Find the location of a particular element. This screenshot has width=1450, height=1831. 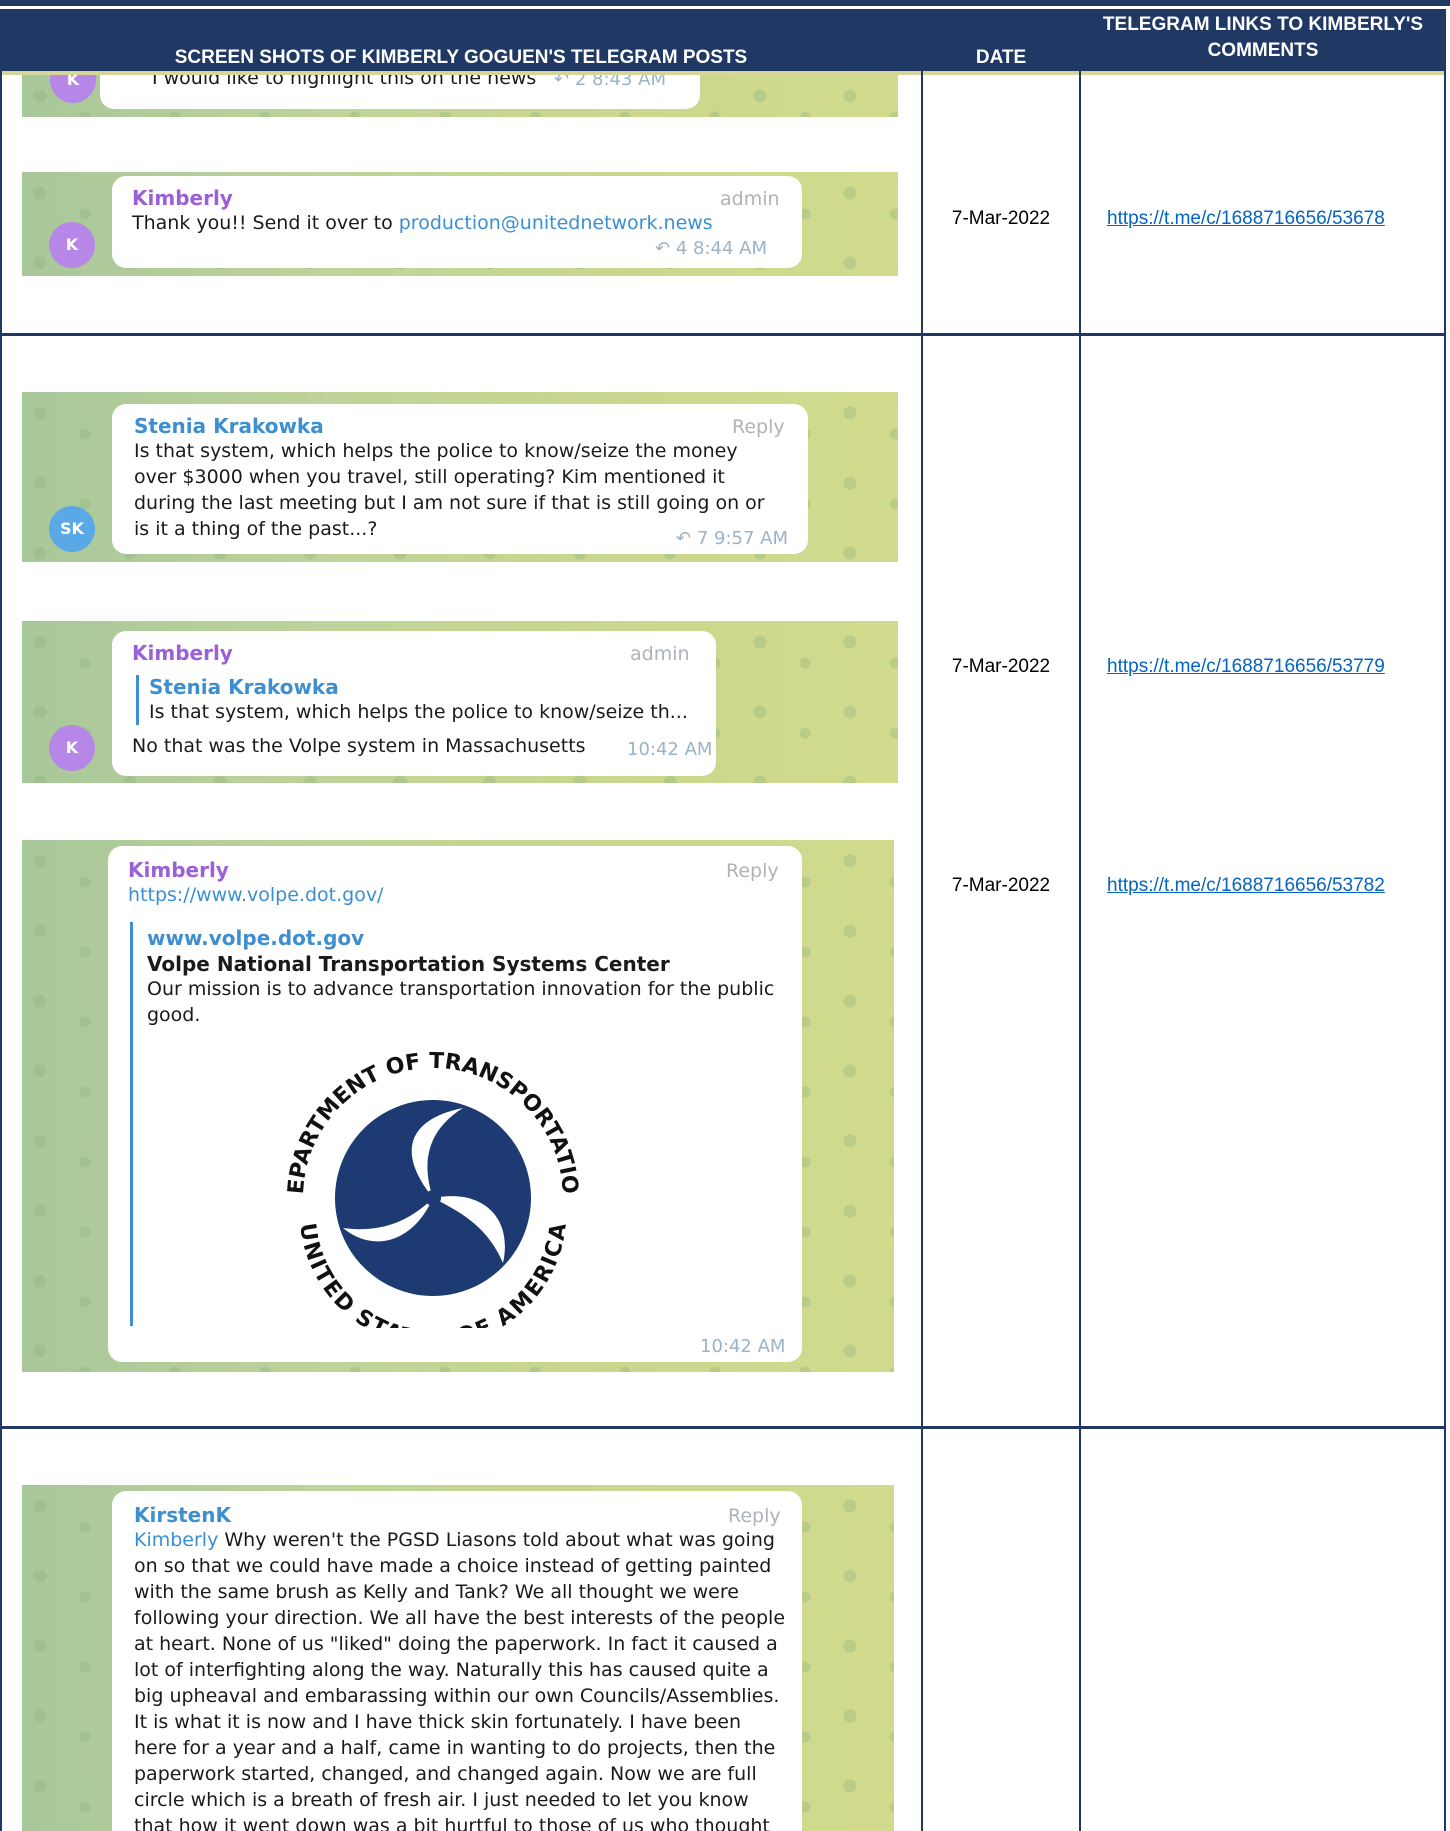

header-links: TELEGRAM LINKS TO KIMBERLY'S COMMENTS is located at coordinates (1263, 37).